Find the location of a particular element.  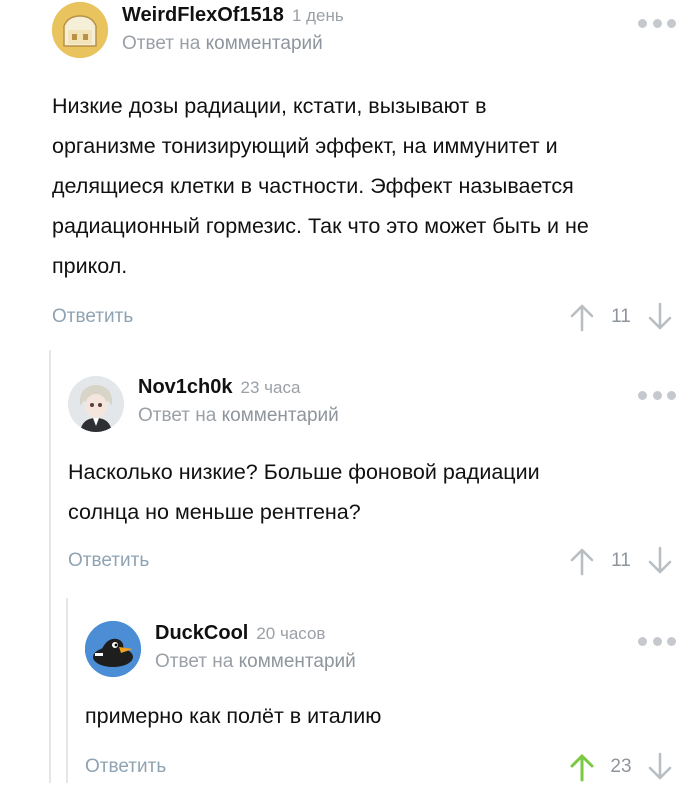

timestamp: 1 день is located at coordinates (317, 15).